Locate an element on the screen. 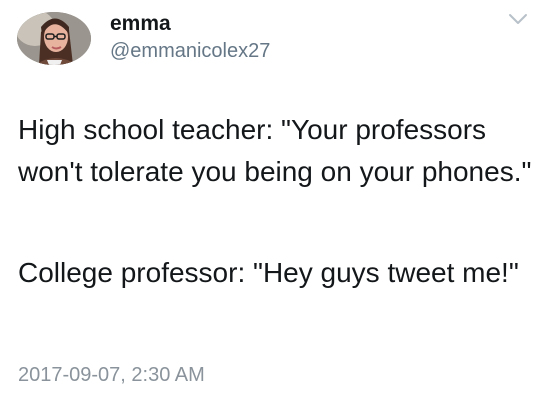 The image size is (540, 401). display-name: emma is located at coordinates (140, 24).